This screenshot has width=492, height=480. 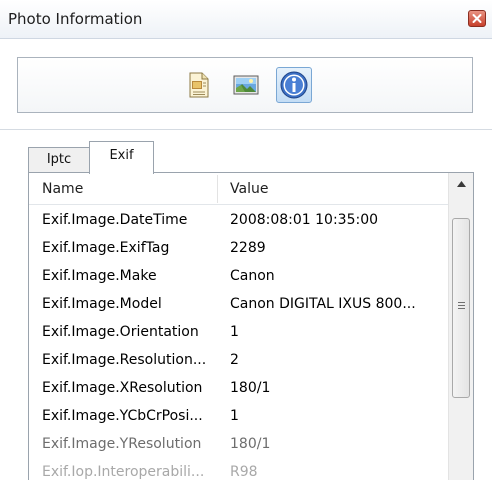 I want to click on scroll-up-button, so click(x=461, y=184).